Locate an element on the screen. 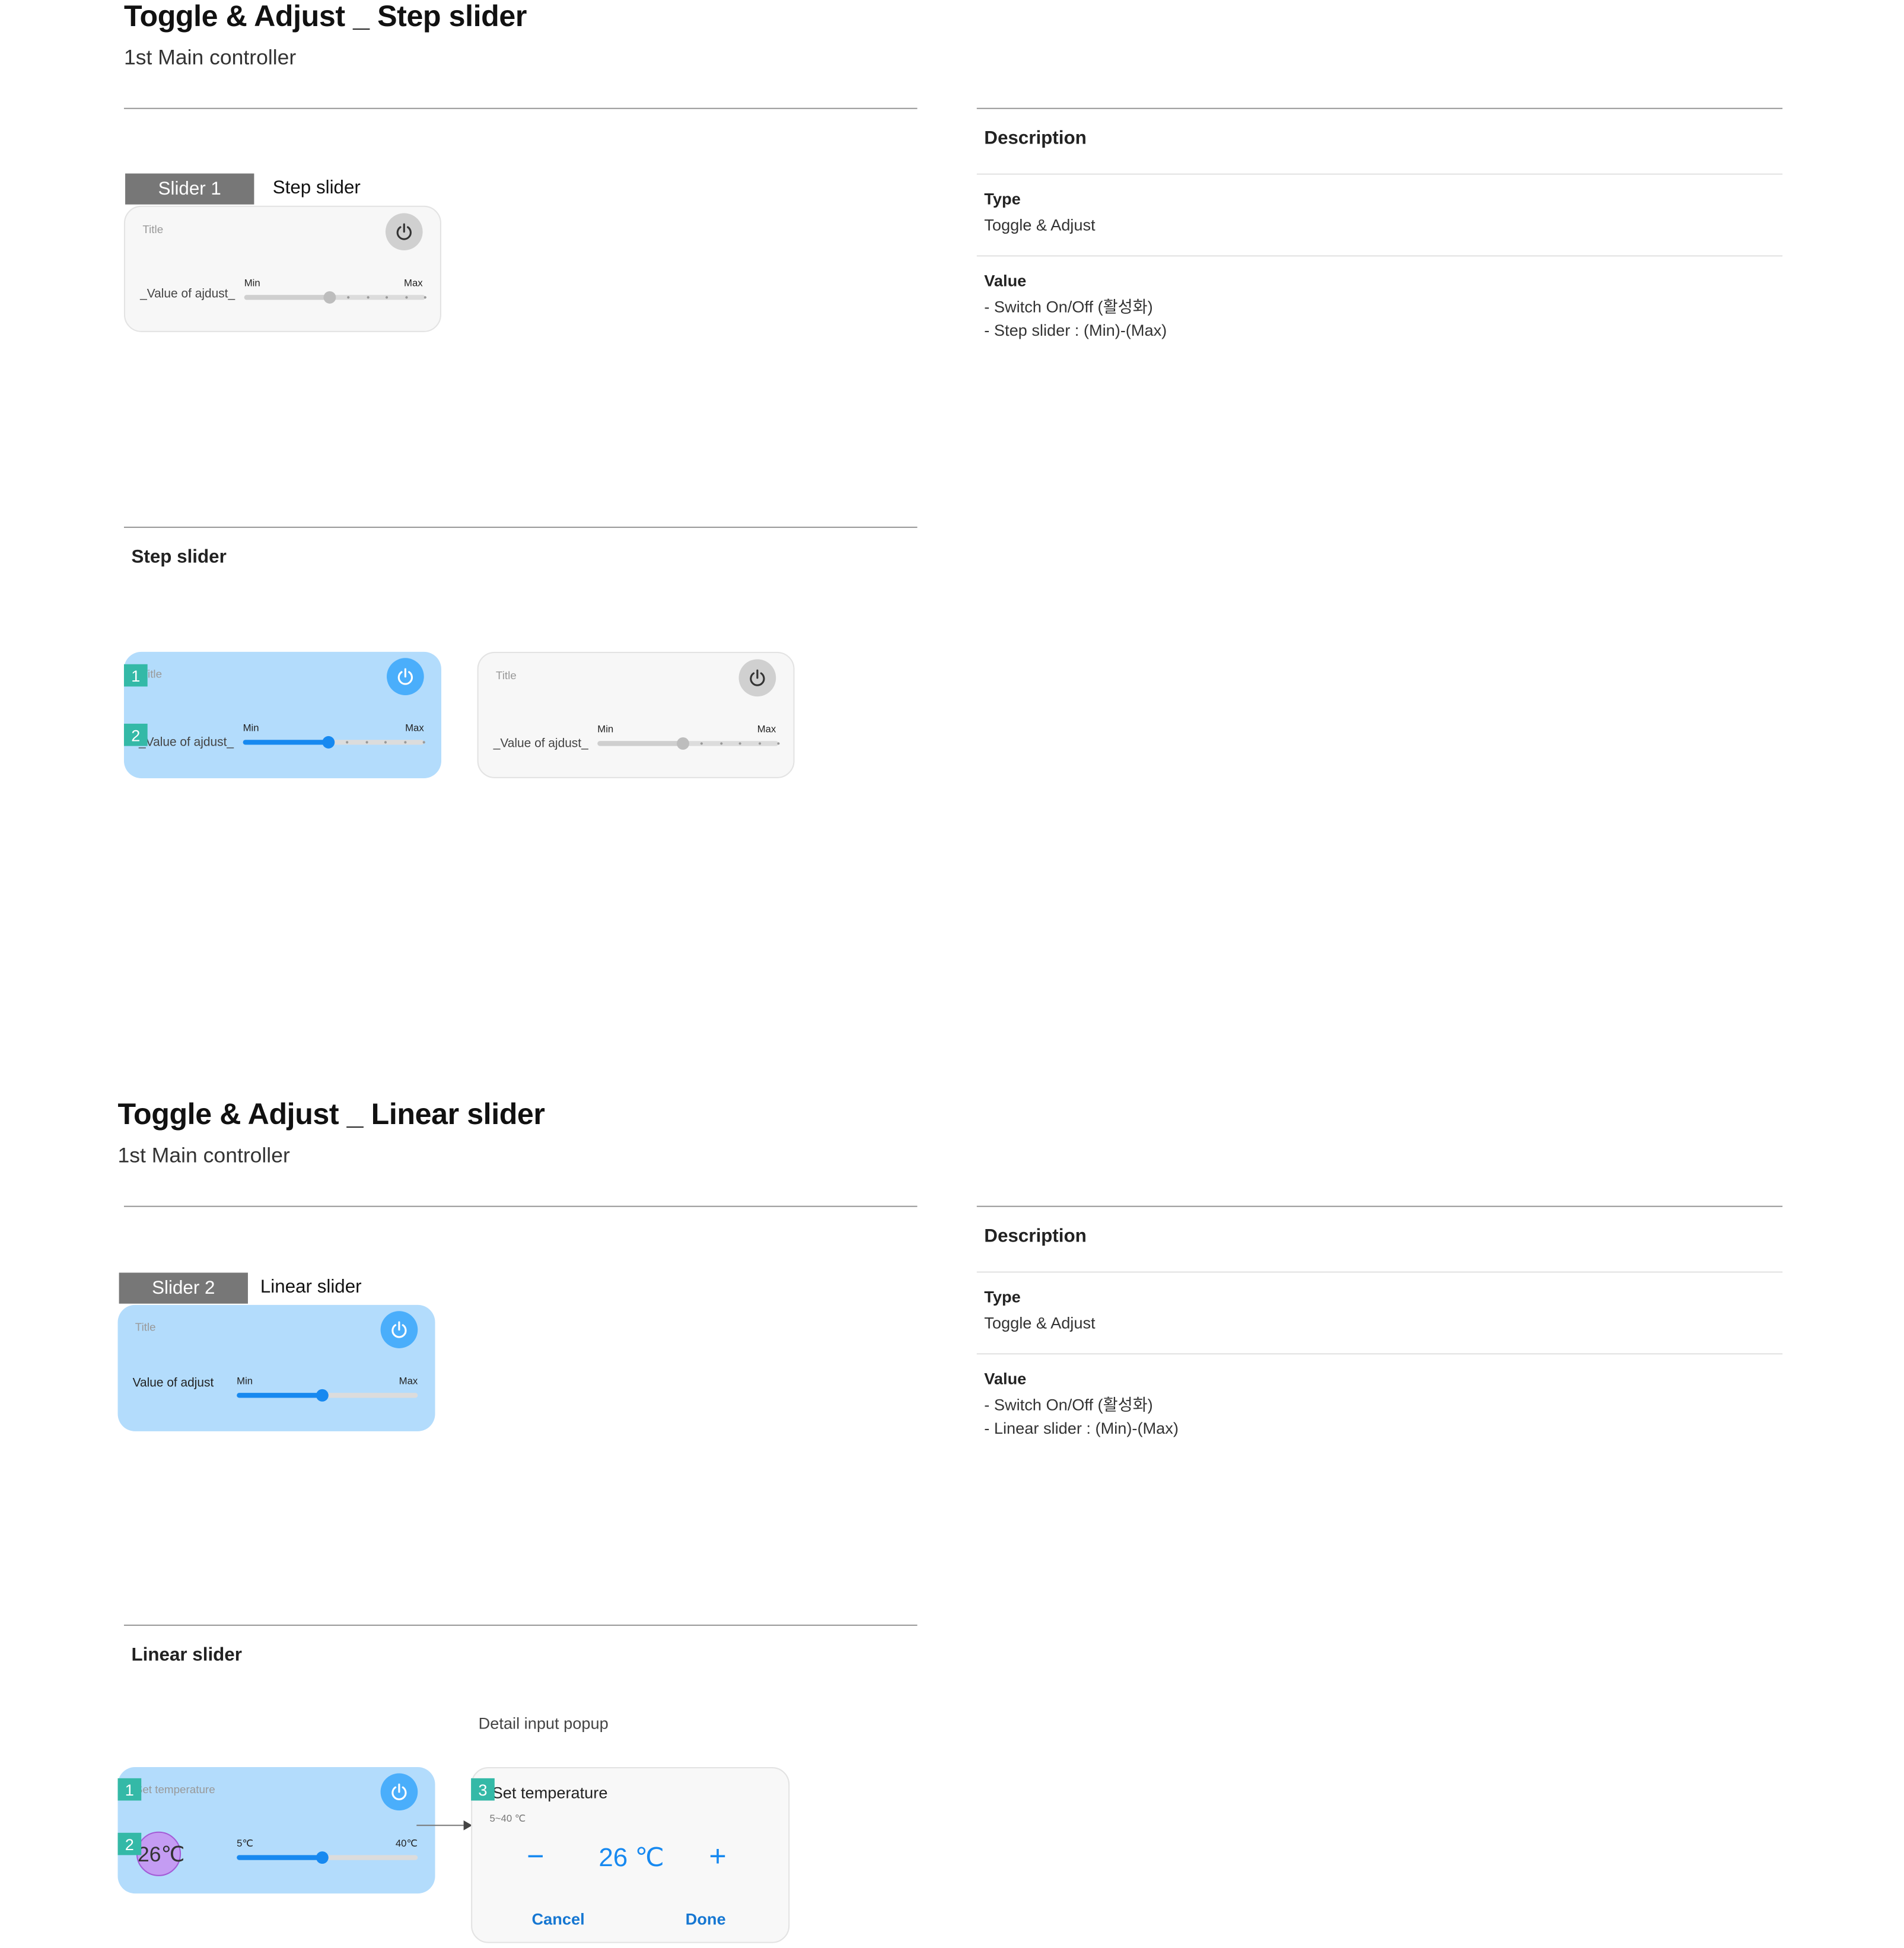 Image resolution: width=1904 pixels, height=1948 pixels. plus-icon: + is located at coordinates (717, 1857).